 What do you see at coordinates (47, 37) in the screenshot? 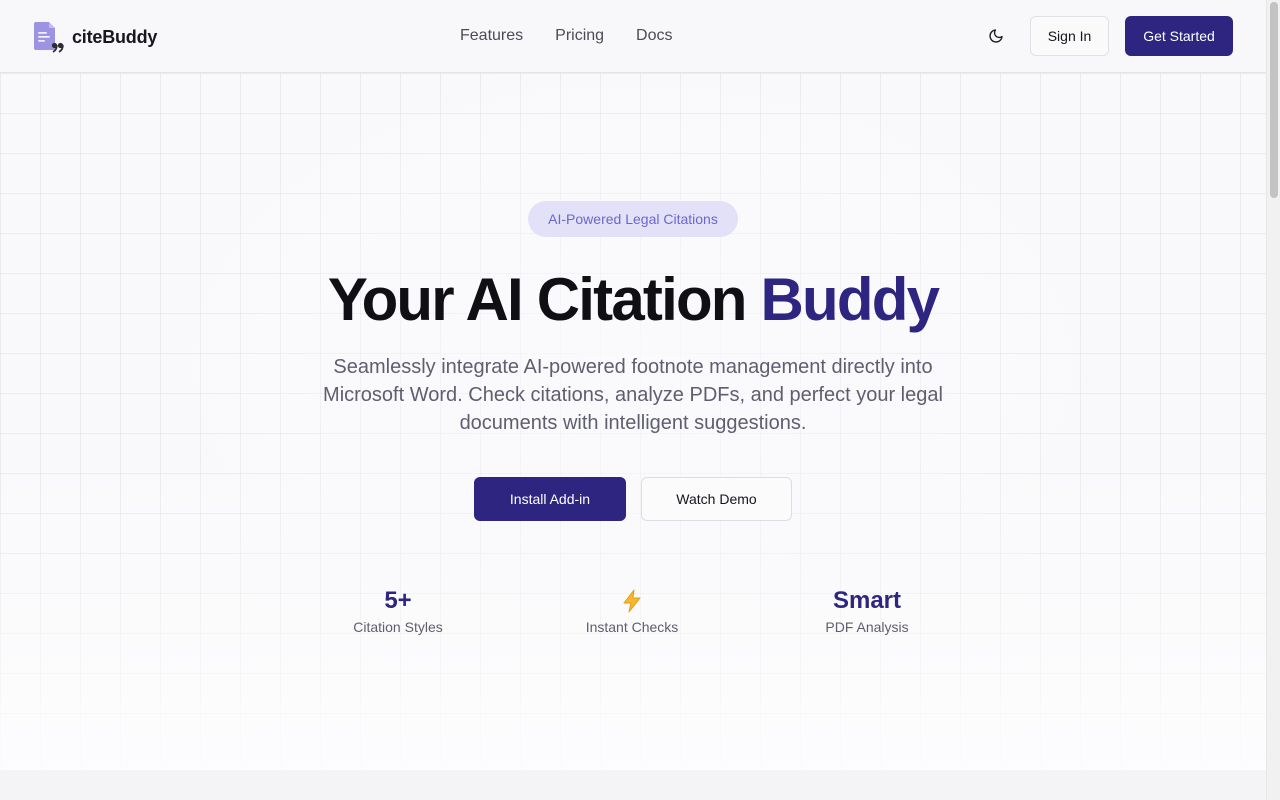
I see `document-quote-icon` at bounding box center [47, 37].